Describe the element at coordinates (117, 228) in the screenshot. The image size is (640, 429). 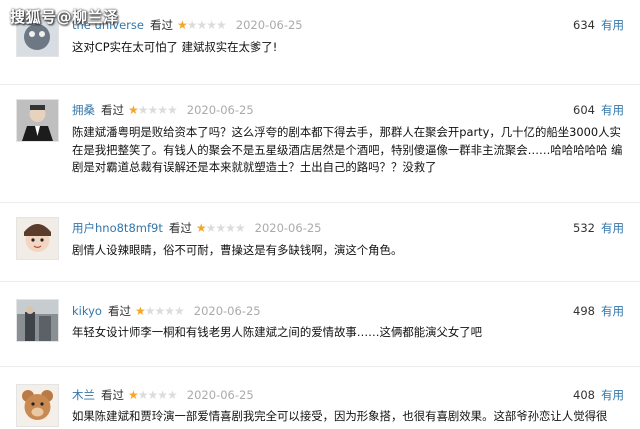
I see `username-link: 用户hno8t8mf9t` at that location.